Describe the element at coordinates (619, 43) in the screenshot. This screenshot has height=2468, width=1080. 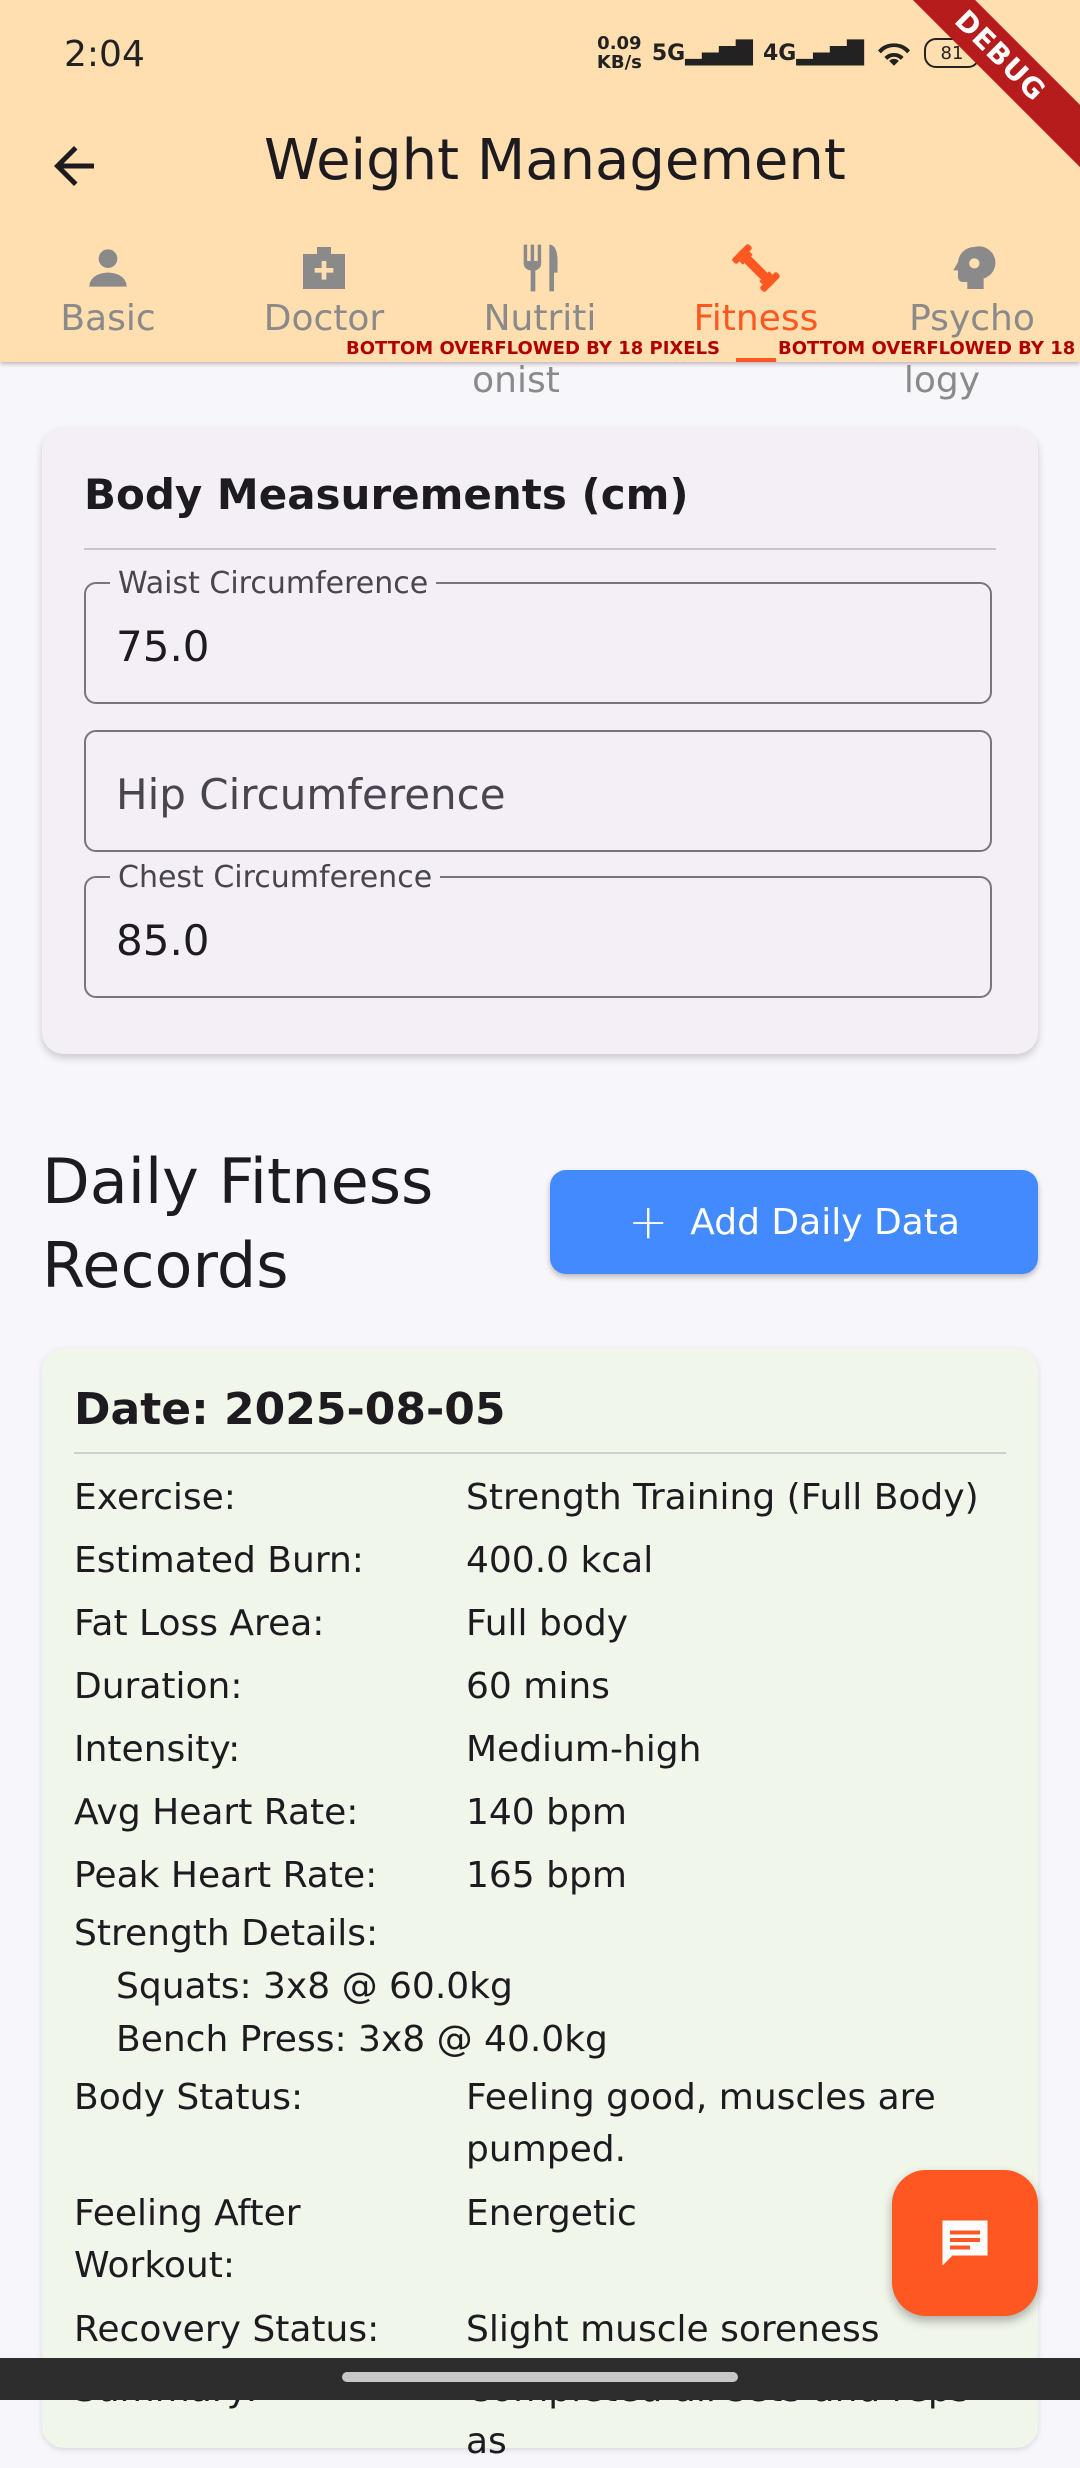
I see `network-speed-value: 0.09` at that location.